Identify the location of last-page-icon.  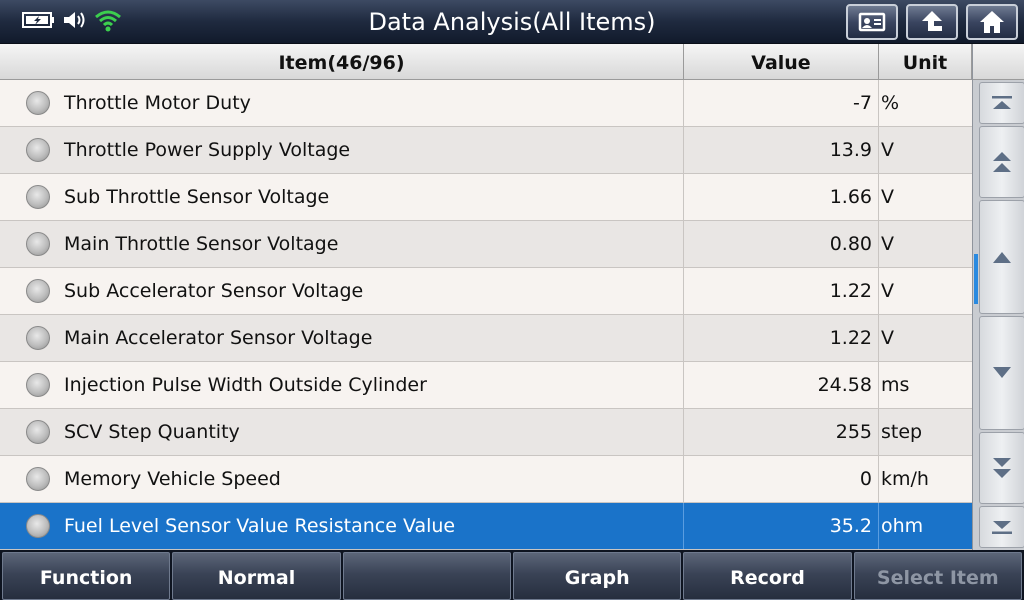
(1002, 527).